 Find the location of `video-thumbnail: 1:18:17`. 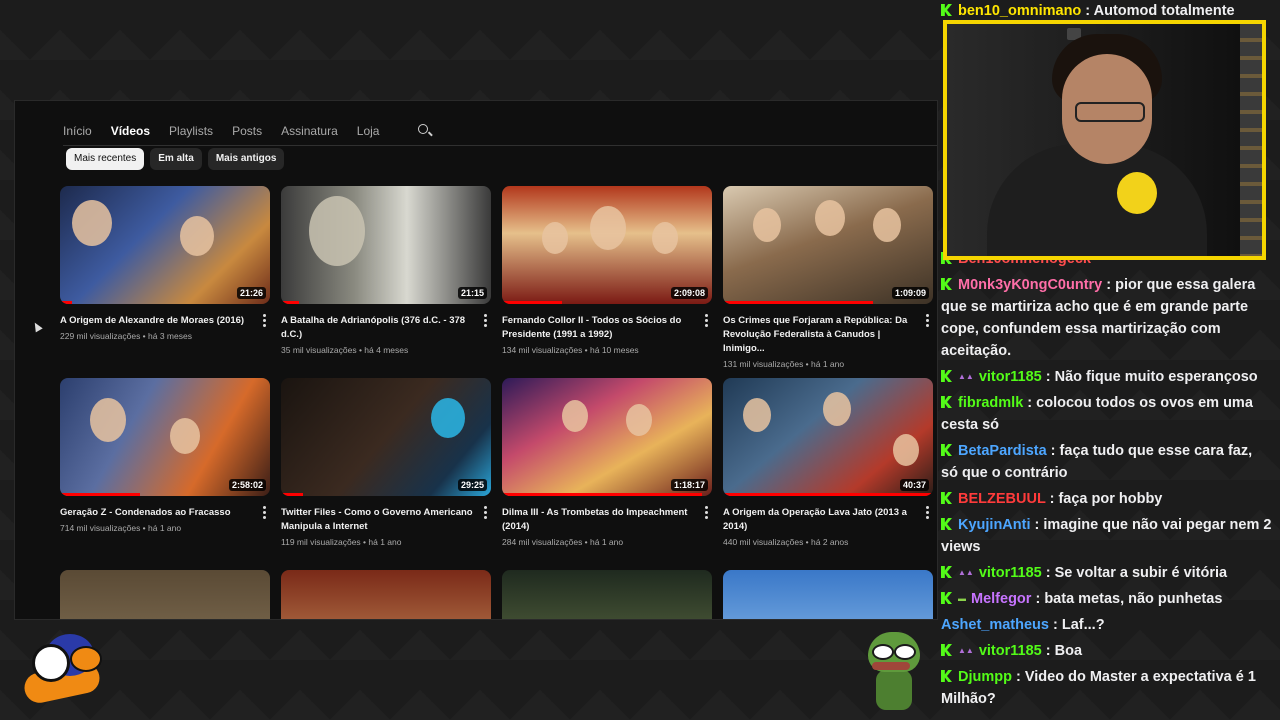

video-thumbnail: 1:18:17 is located at coordinates (607, 437).